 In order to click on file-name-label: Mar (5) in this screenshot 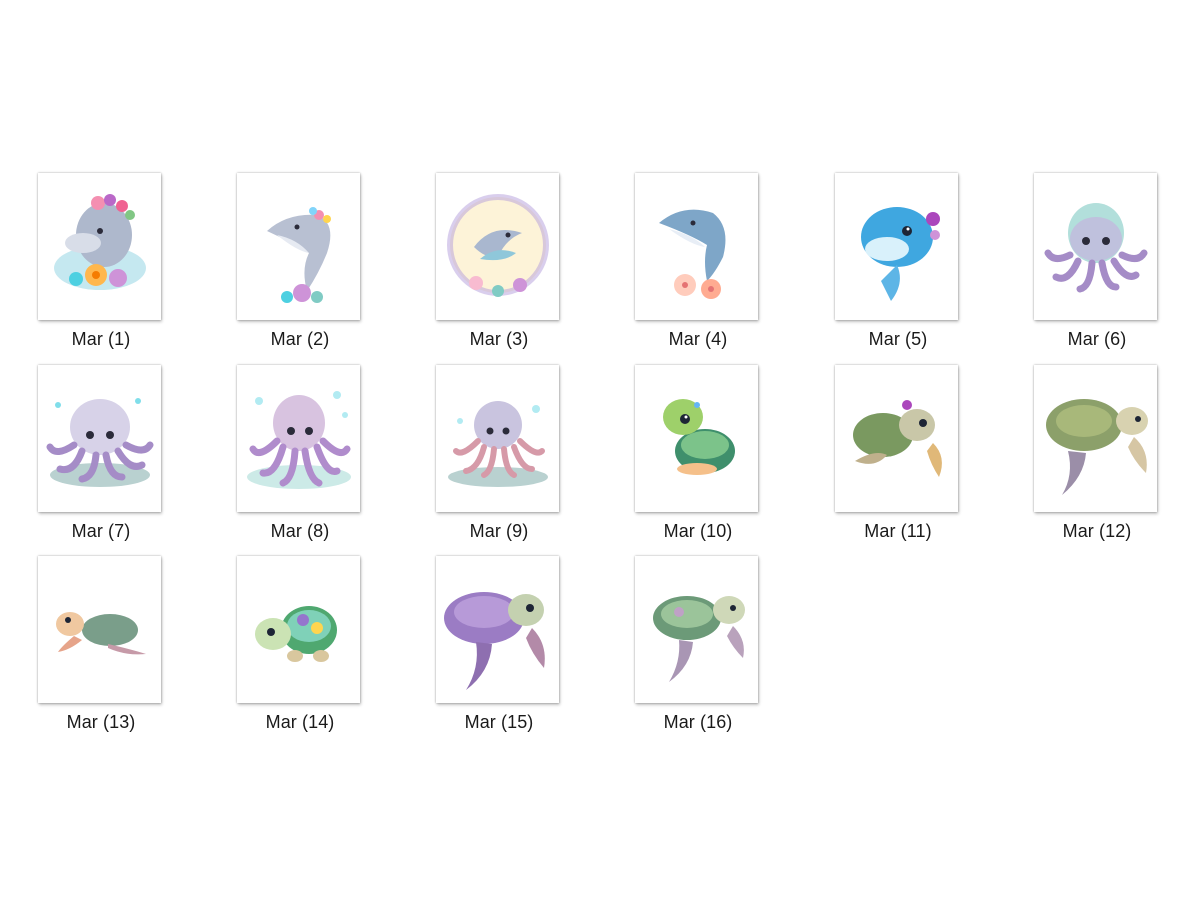, I will do `click(898, 339)`.